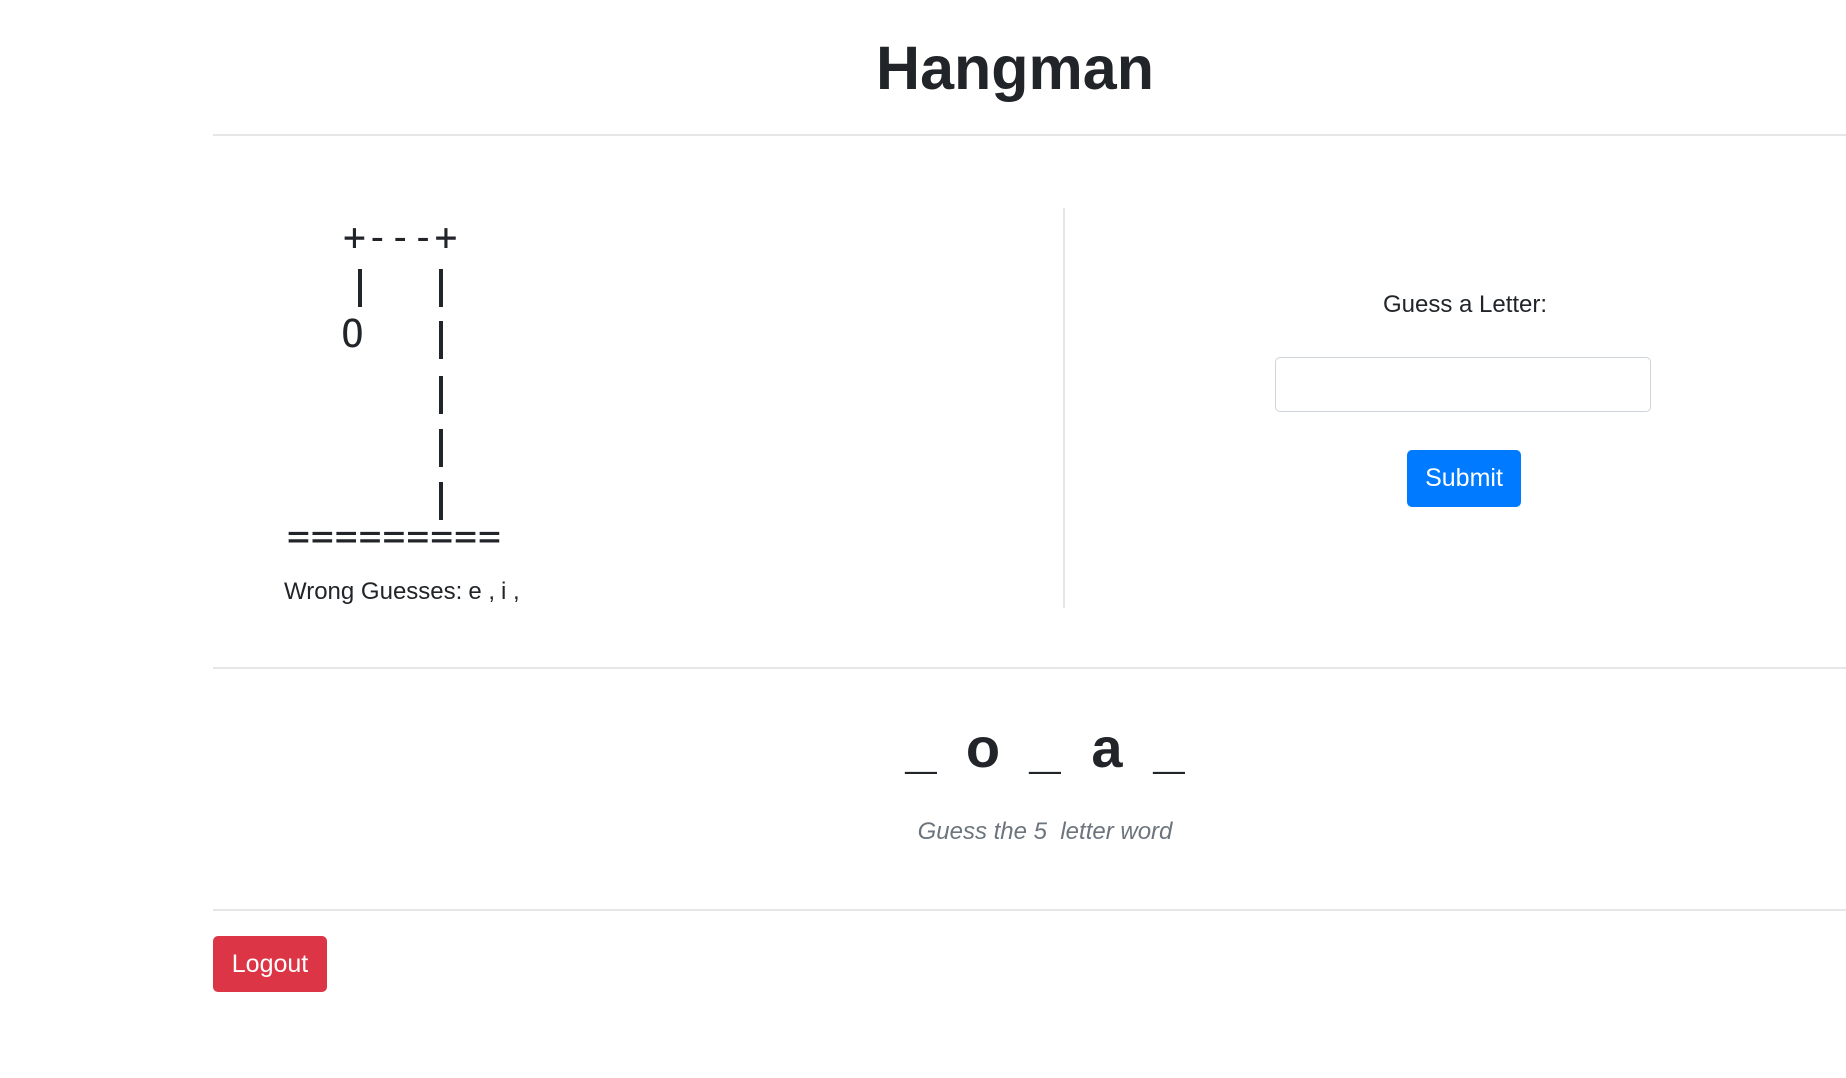  What do you see at coordinates (1015, 68) in the screenshot?
I see `page-title: Hangman` at bounding box center [1015, 68].